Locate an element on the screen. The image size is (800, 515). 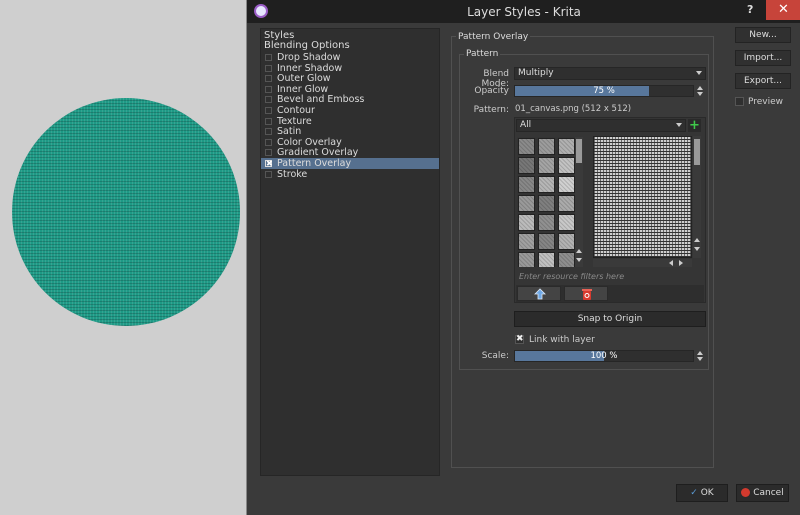
ok-button: ✓ OK is located at coordinates (702, 493).